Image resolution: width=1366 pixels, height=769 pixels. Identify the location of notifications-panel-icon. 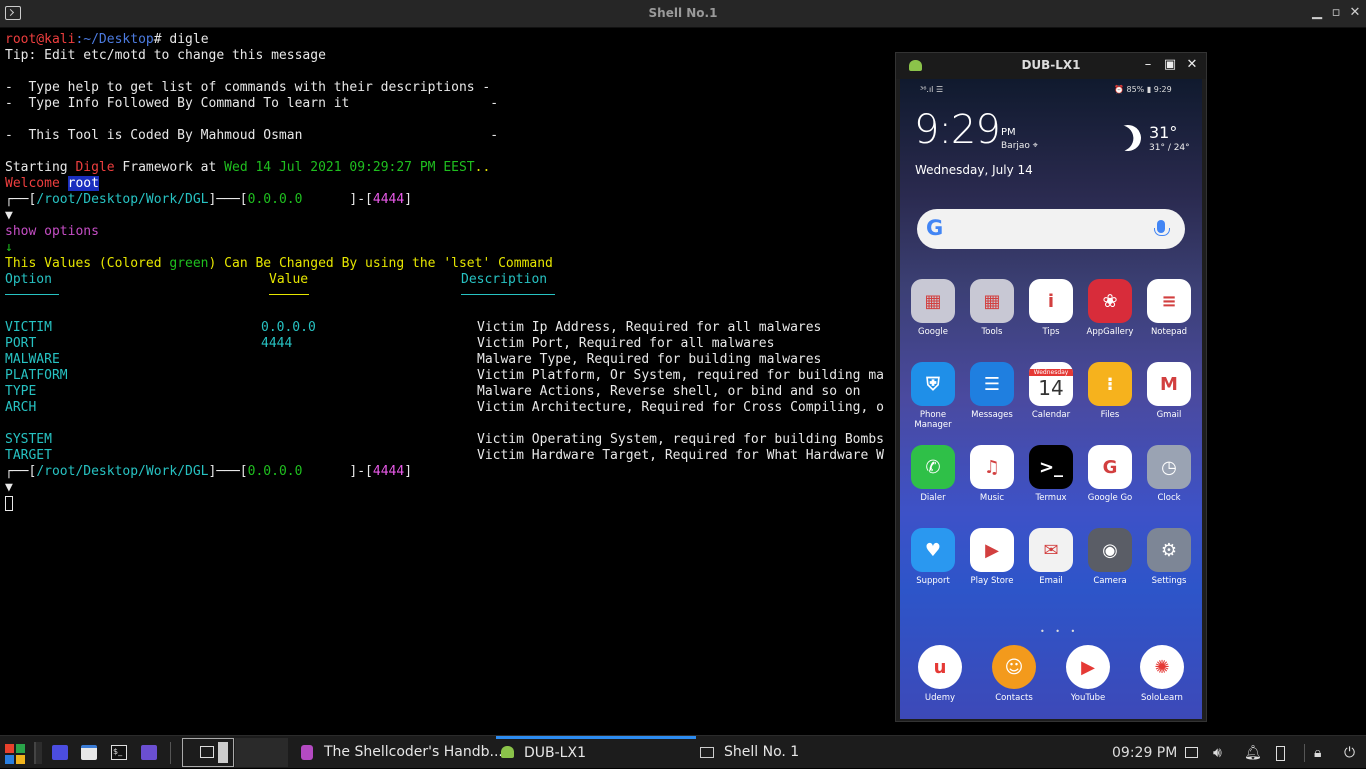
(1191, 752).